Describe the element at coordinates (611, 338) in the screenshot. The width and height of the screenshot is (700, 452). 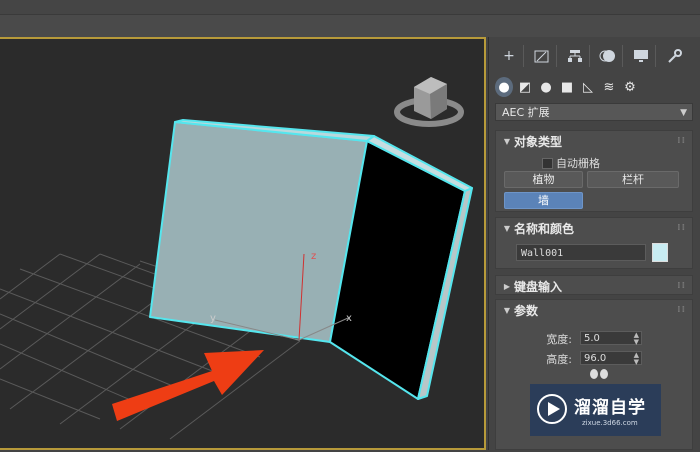
I see `width-spinner: 5.0 ▲ ▼` at that location.